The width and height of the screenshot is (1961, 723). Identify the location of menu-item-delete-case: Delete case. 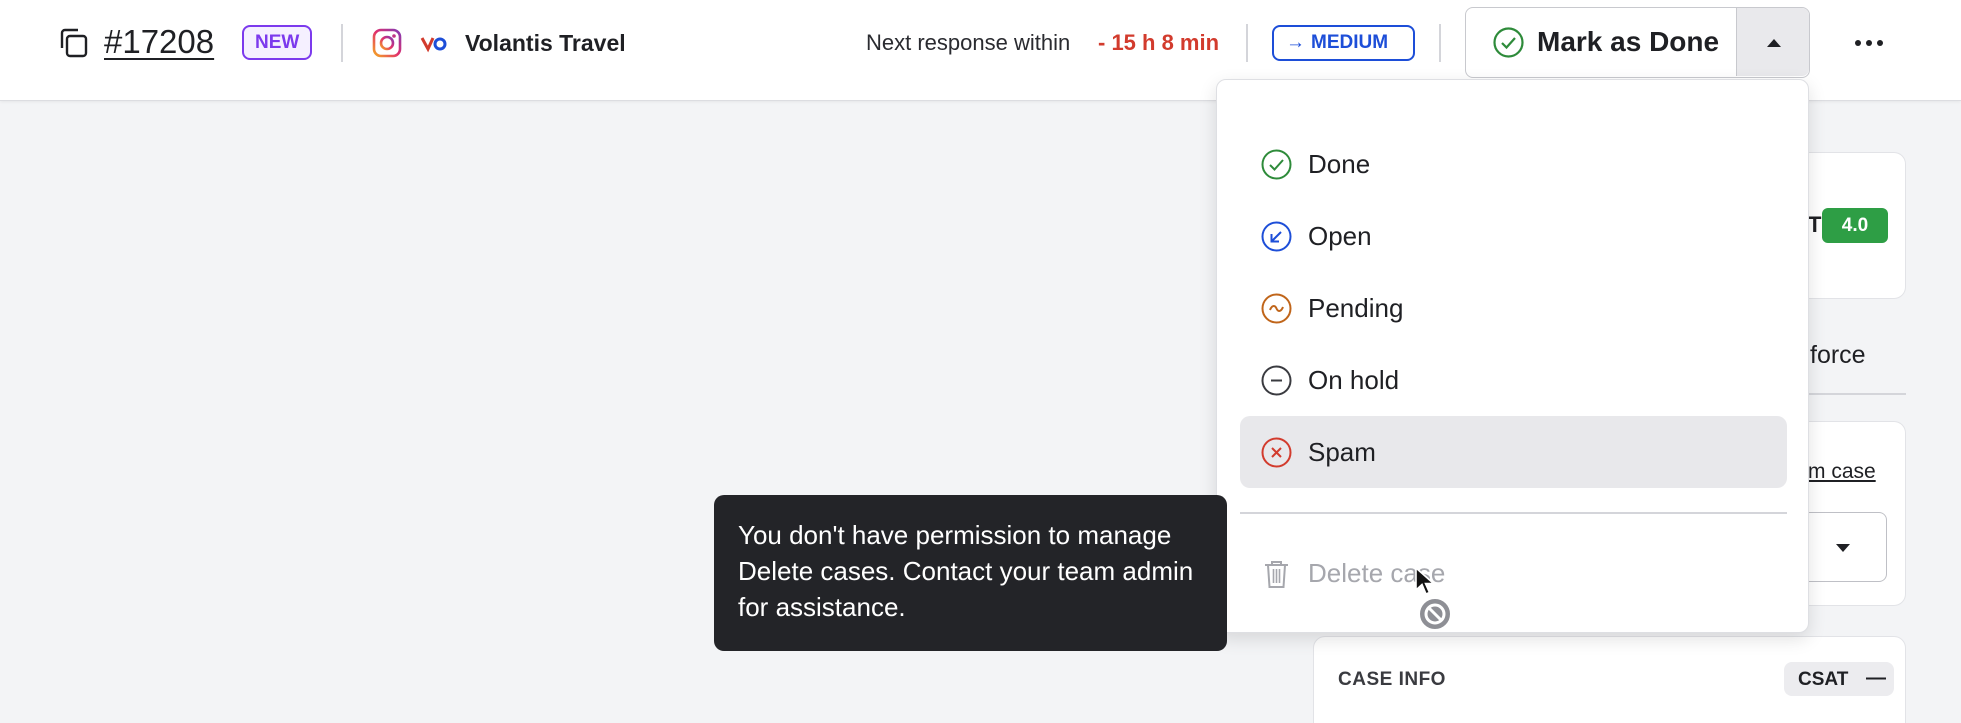
(1513, 573).